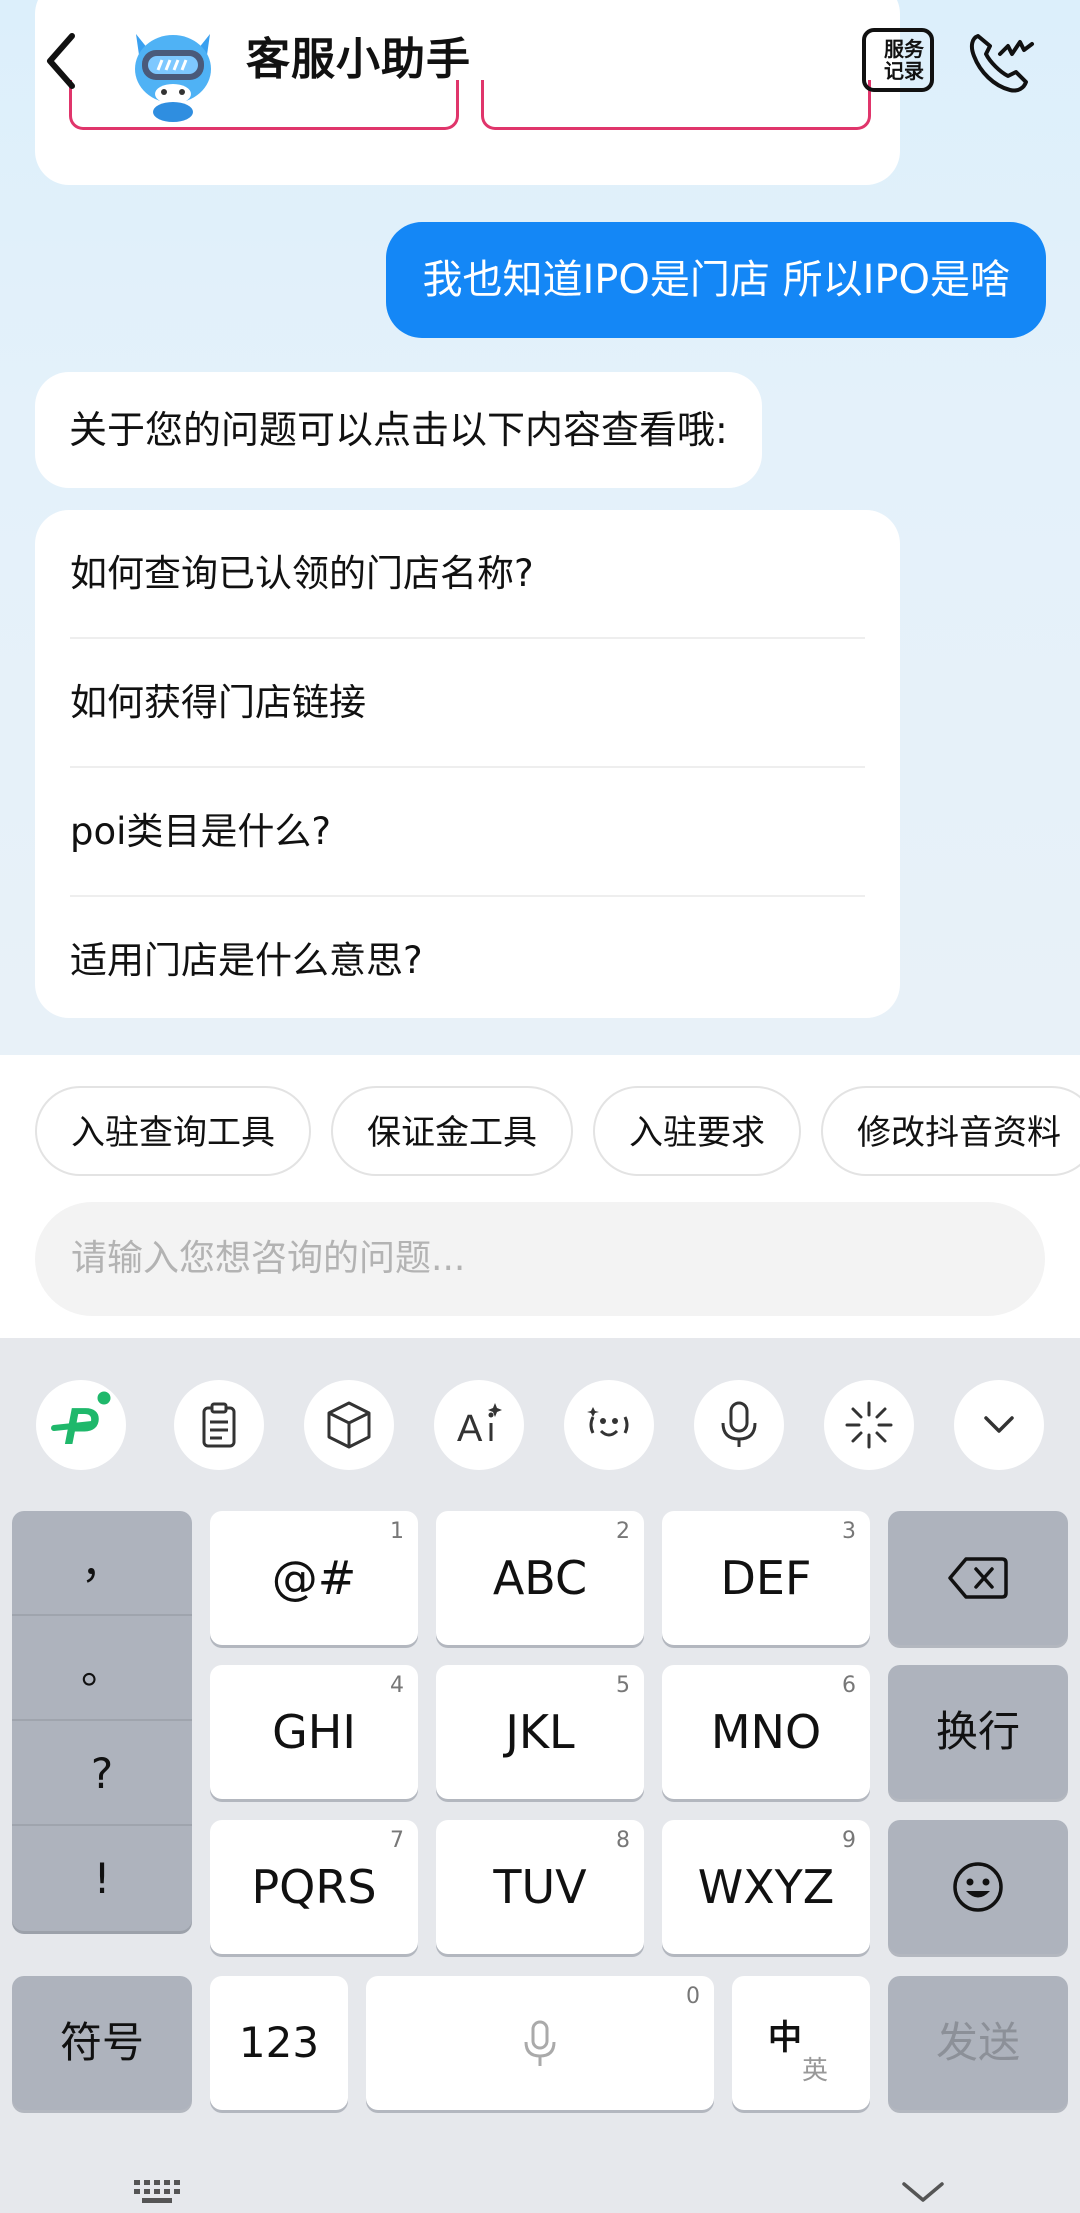 This screenshot has height=2213, width=1080. Describe the element at coordinates (81, 1425) in the screenshot. I see `ime-logo-icon: P` at that location.